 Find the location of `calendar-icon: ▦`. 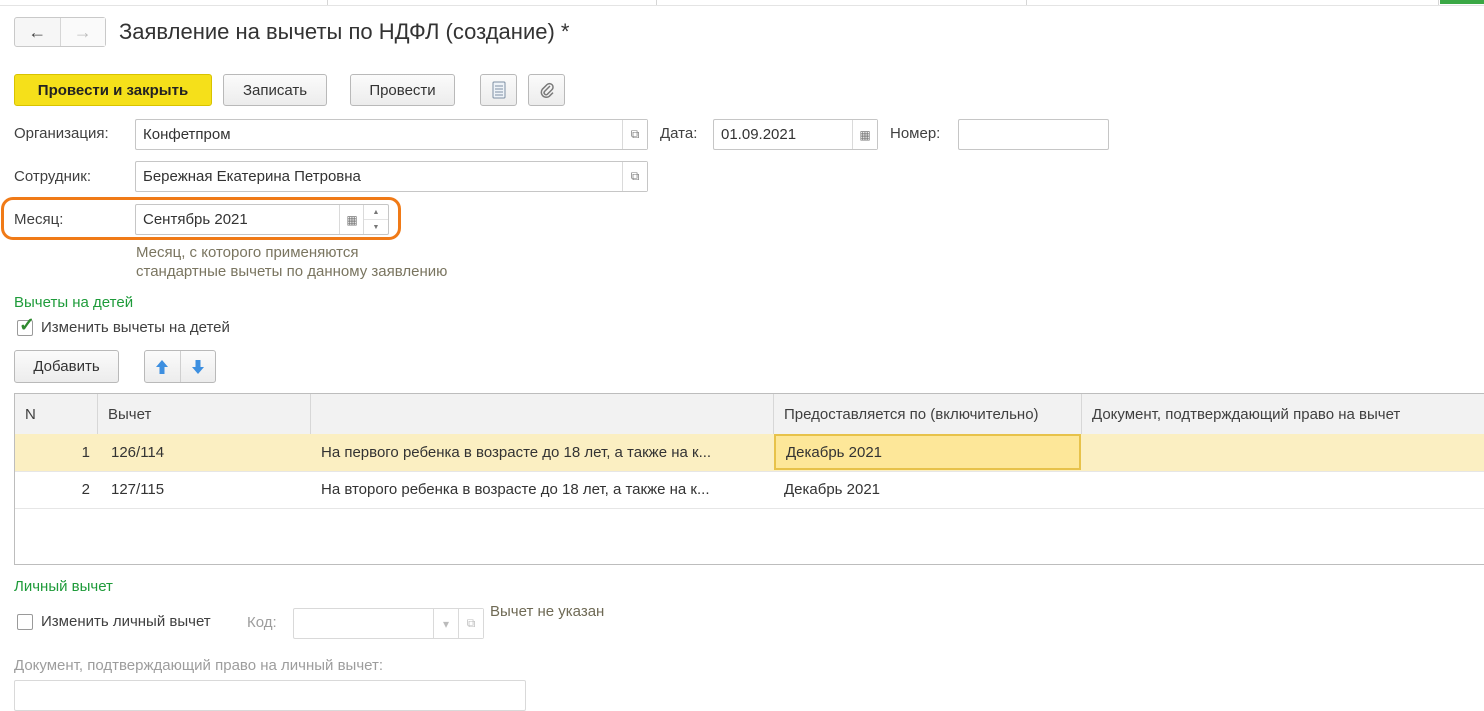

calendar-icon: ▦ is located at coordinates (865, 134).